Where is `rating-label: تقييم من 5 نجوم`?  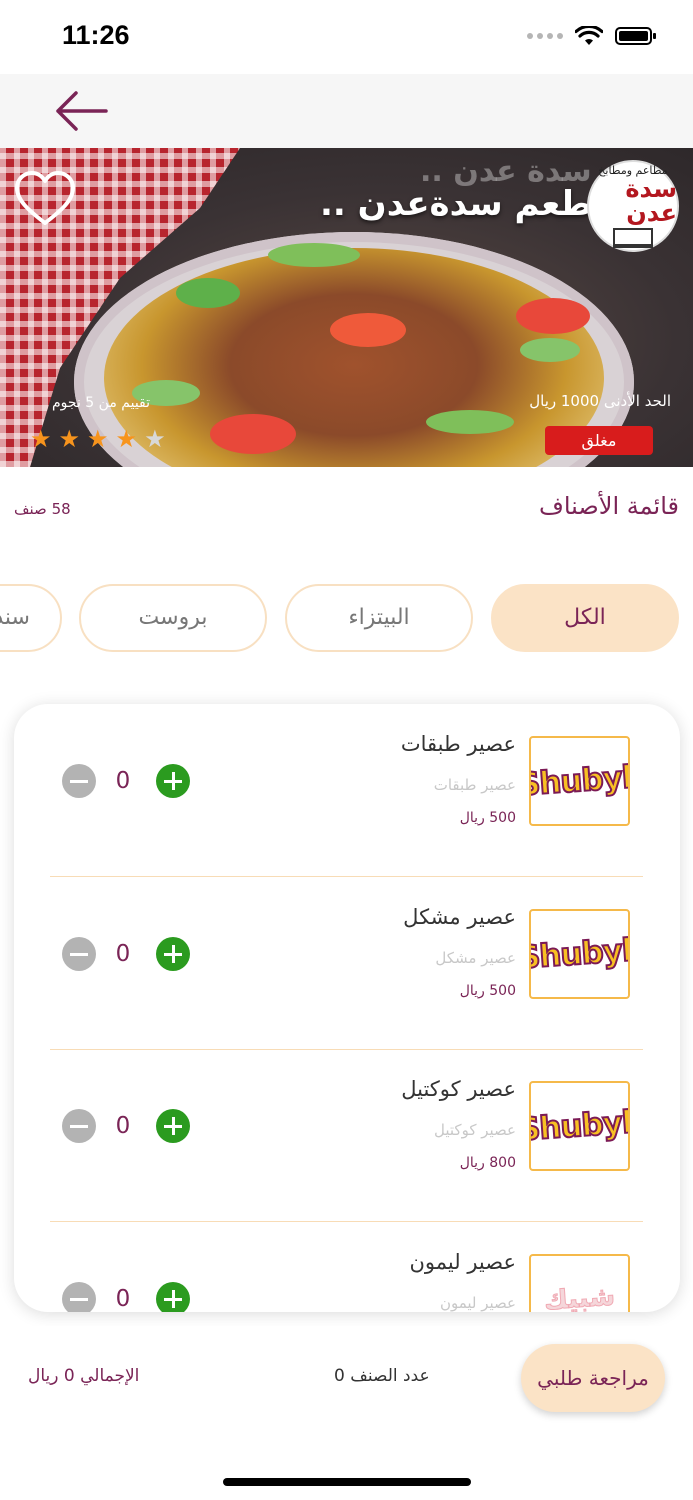
rating-label: تقييم من 5 نجوم is located at coordinates (101, 403).